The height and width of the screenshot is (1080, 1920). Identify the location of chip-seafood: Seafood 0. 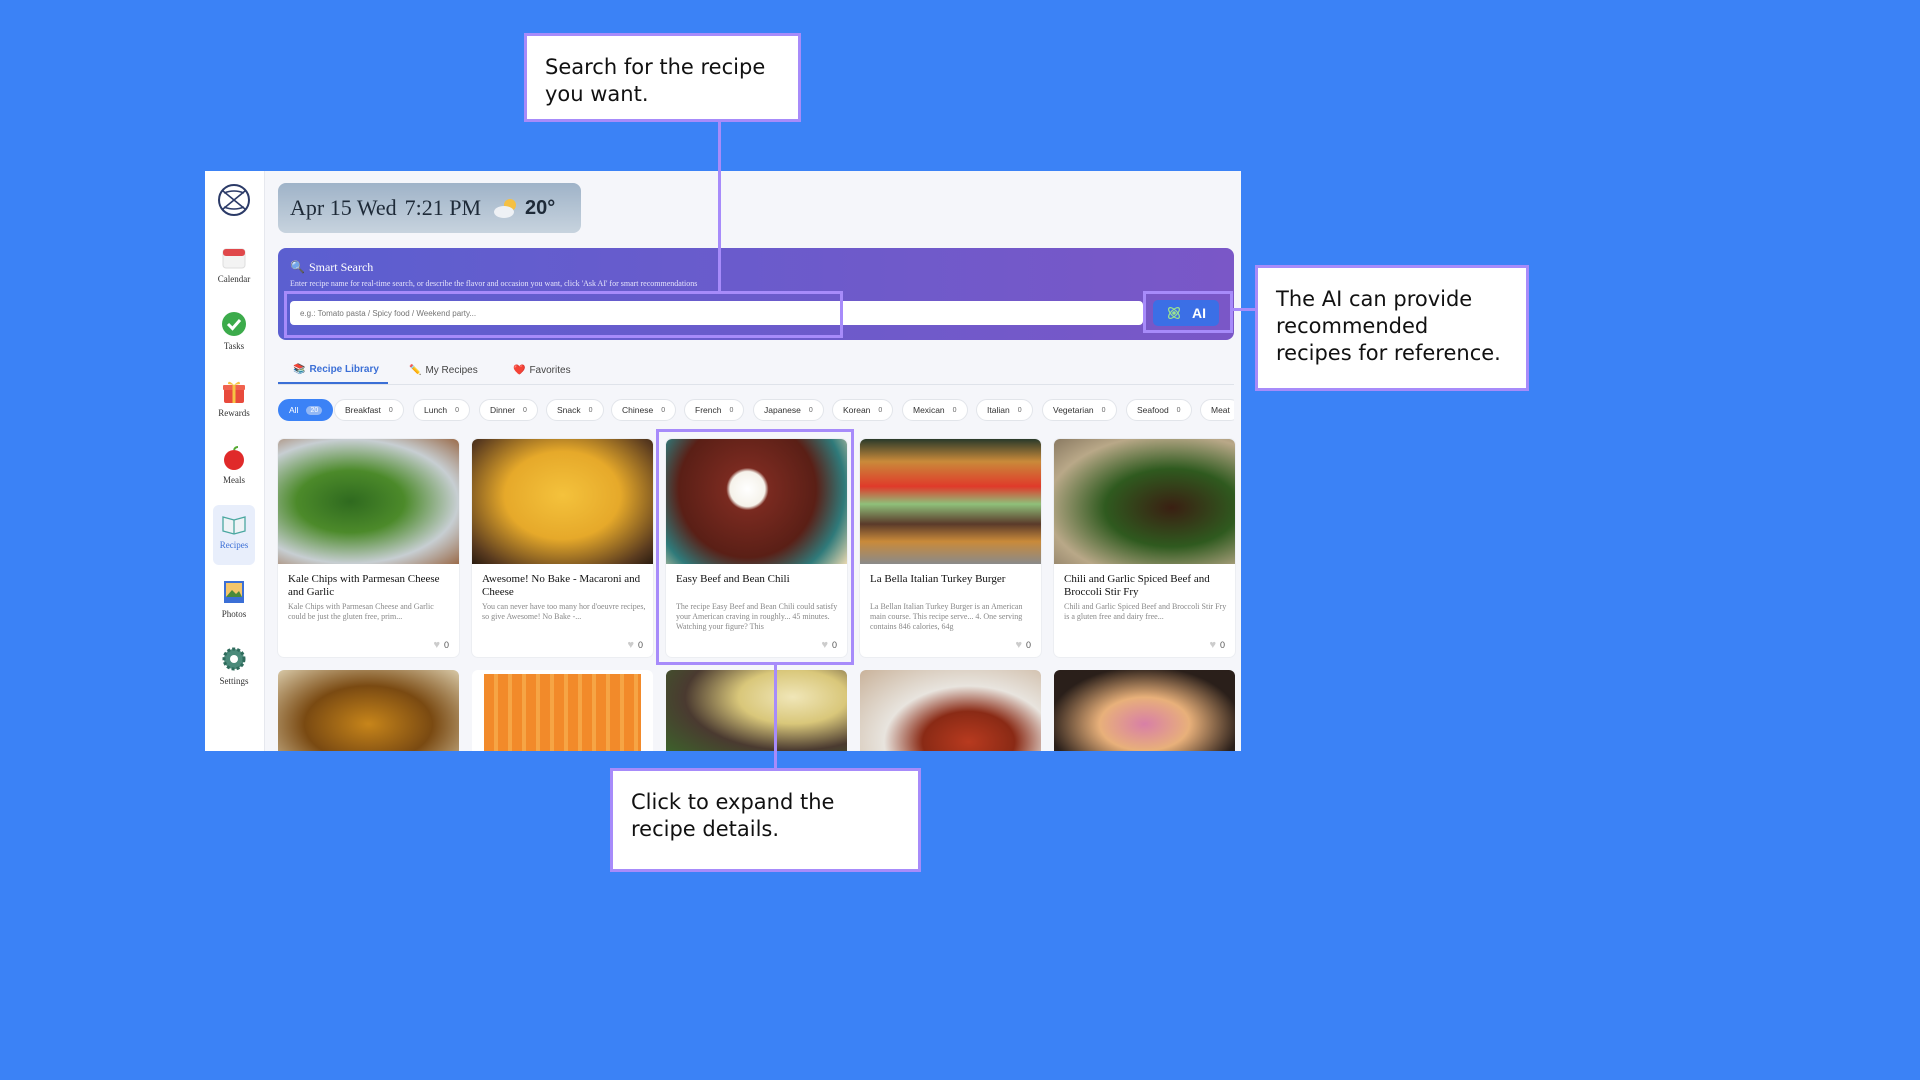
(1159, 410).